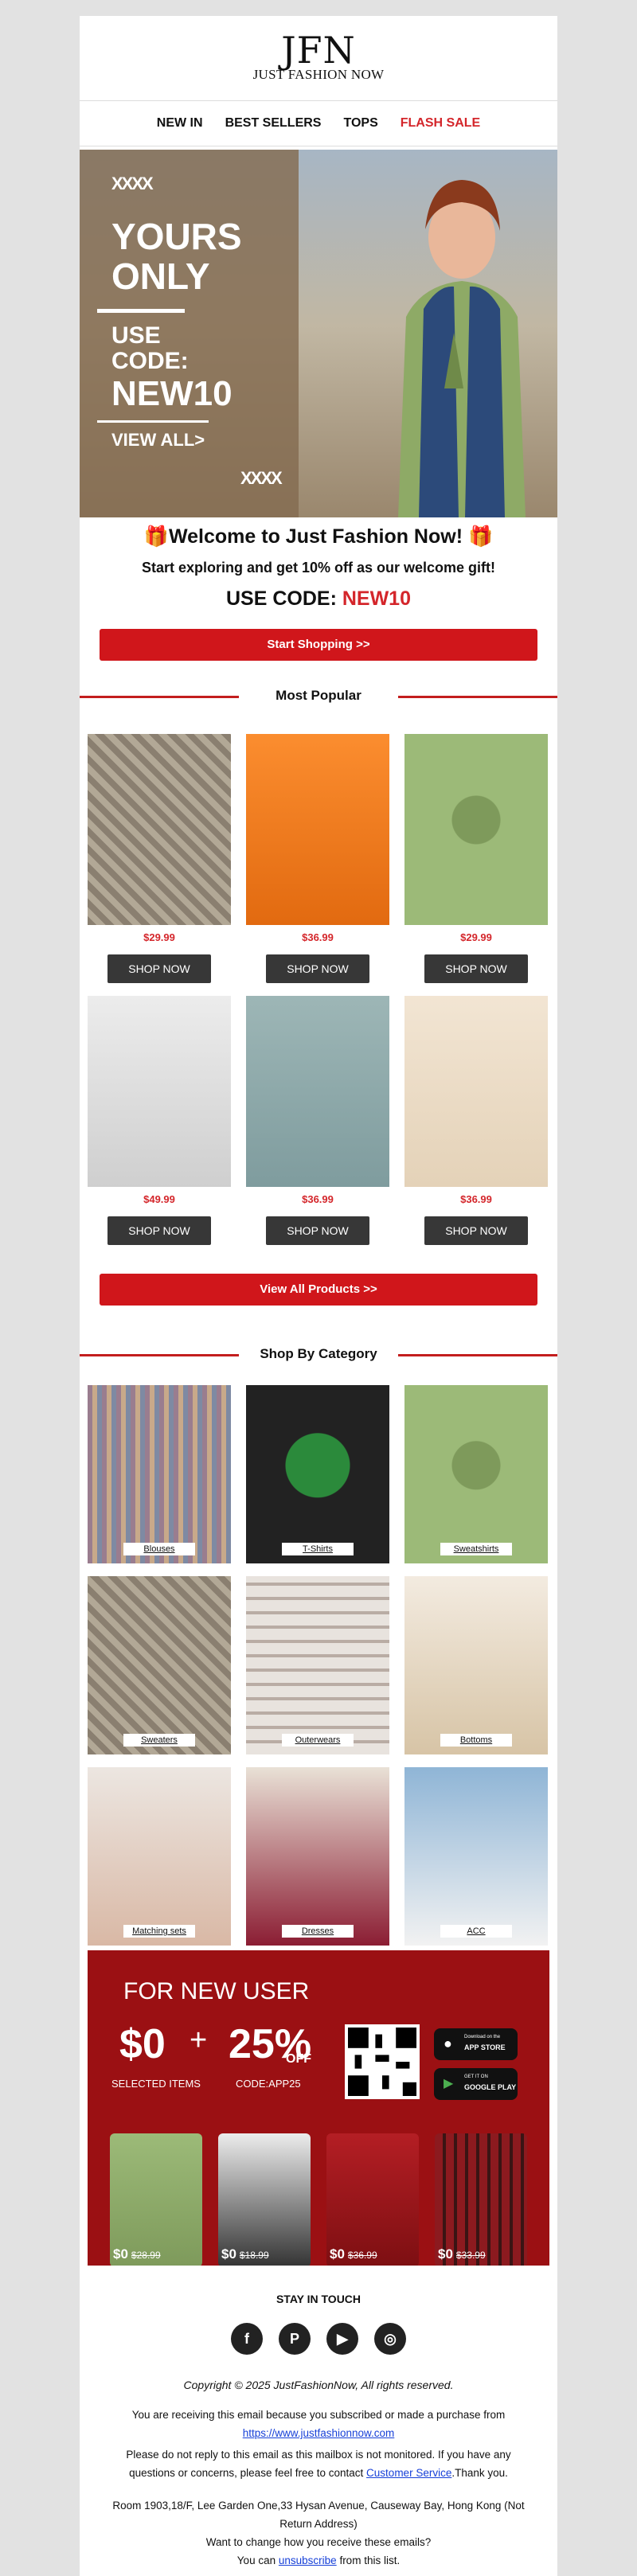  What do you see at coordinates (318, 645) in the screenshot?
I see `start-shopping-button: Start Shopping >>` at bounding box center [318, 645].